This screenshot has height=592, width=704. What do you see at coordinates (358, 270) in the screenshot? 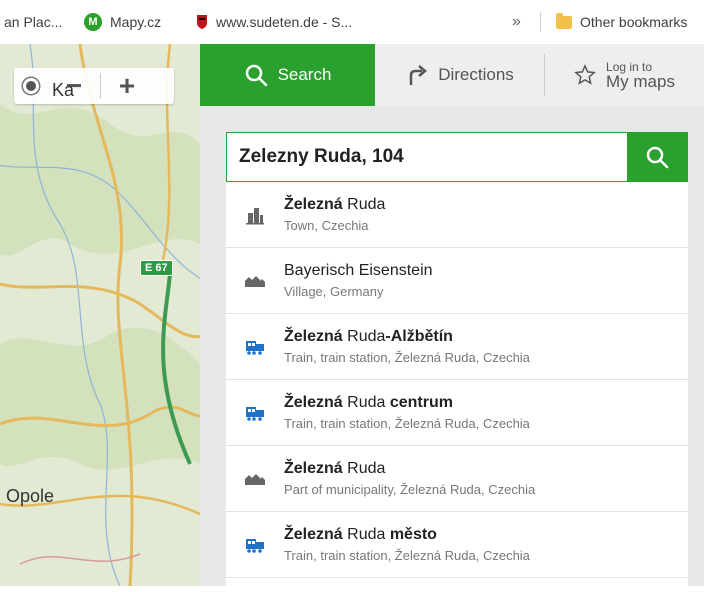
I see `result-title: Bayerisch Eisenstein` at bounding box center [358, 270].